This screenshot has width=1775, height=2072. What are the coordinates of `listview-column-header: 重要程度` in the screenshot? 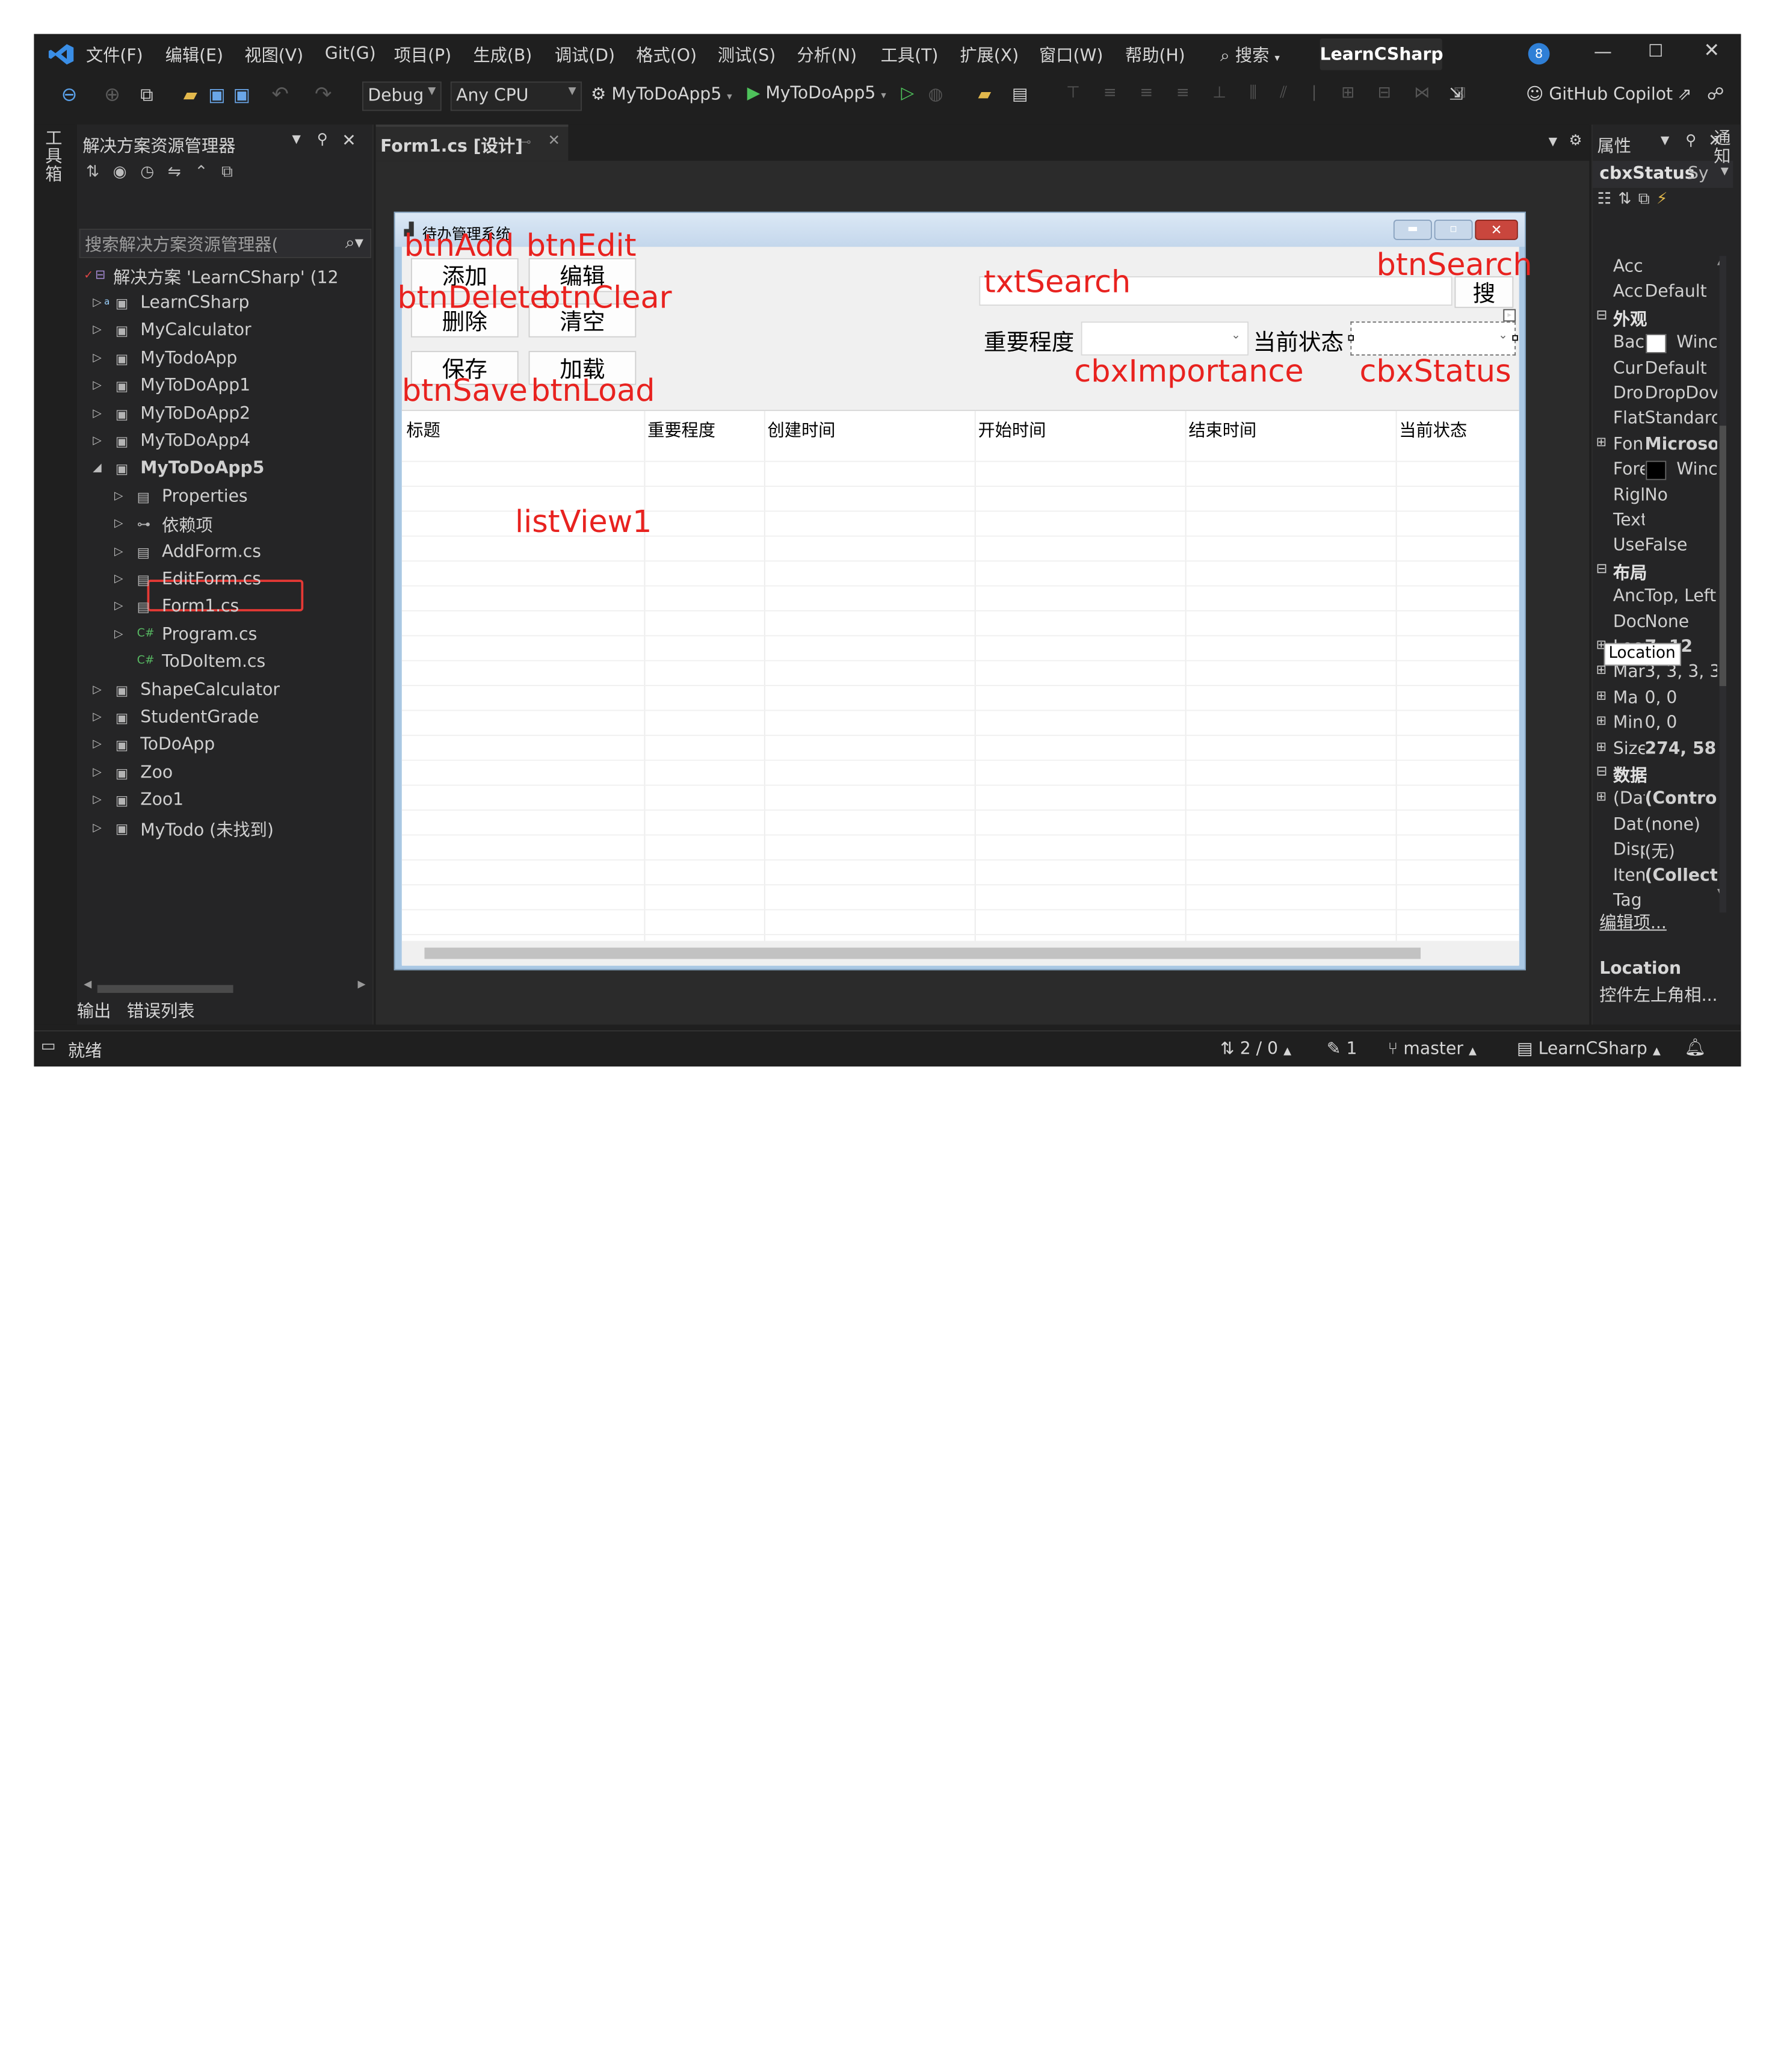 It's located at (681, 430).